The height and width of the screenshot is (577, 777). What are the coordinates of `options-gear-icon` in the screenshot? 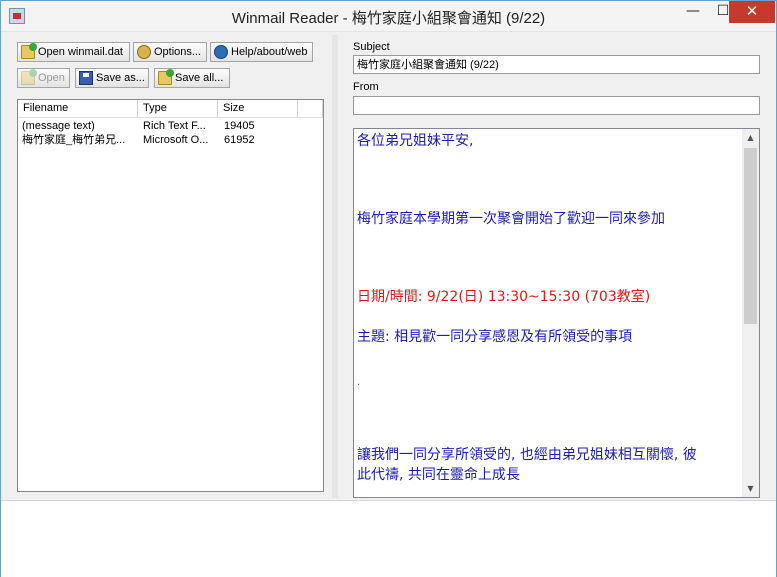 It's located at (144, 52).